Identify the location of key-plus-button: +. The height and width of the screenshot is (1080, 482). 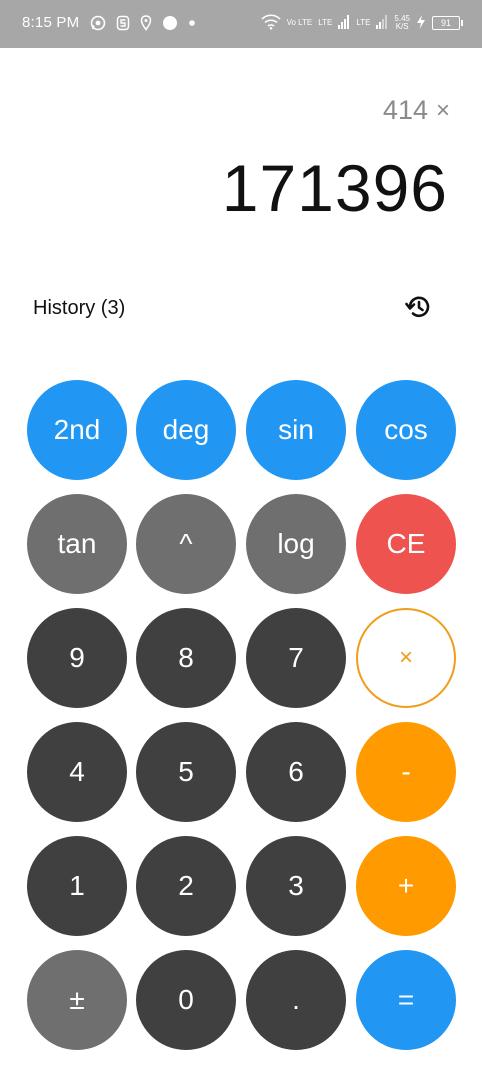
(406, 886).